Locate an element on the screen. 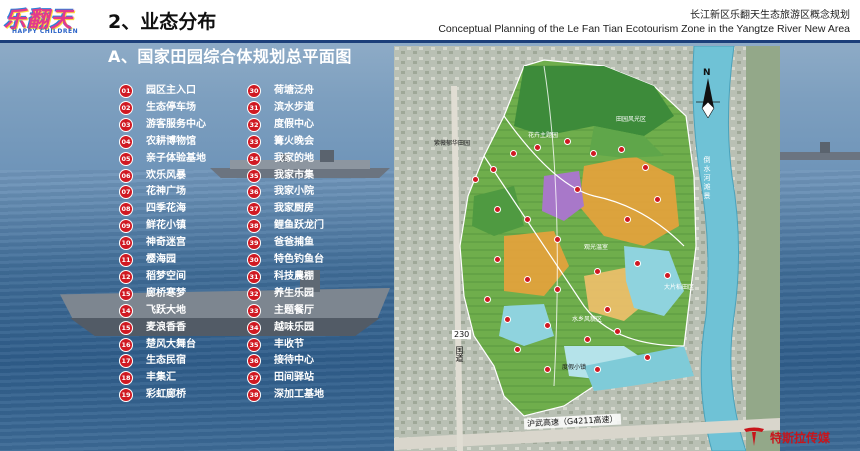  legend-label: 篝火晚会 is located at coordinates (294, 141).